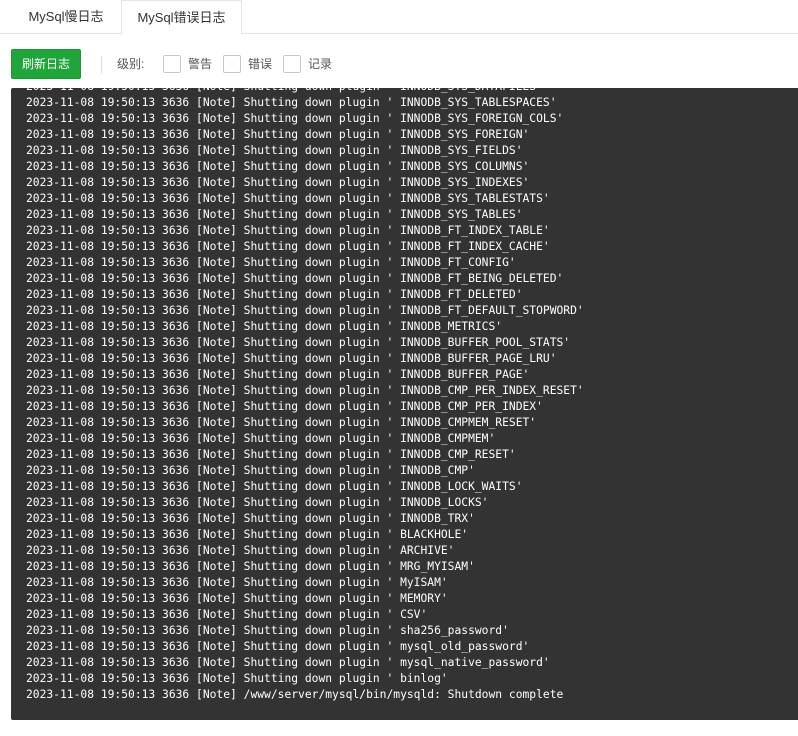  Describe the element at coordinates (320, 64) in the screenshot. I see `record-filter-label: 记录` at that location.